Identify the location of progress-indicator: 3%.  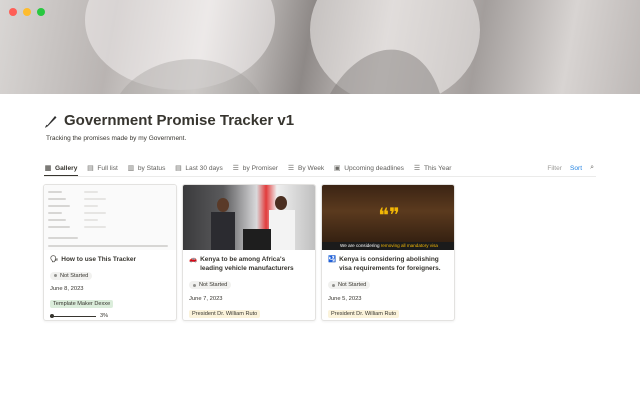
(110, 316).